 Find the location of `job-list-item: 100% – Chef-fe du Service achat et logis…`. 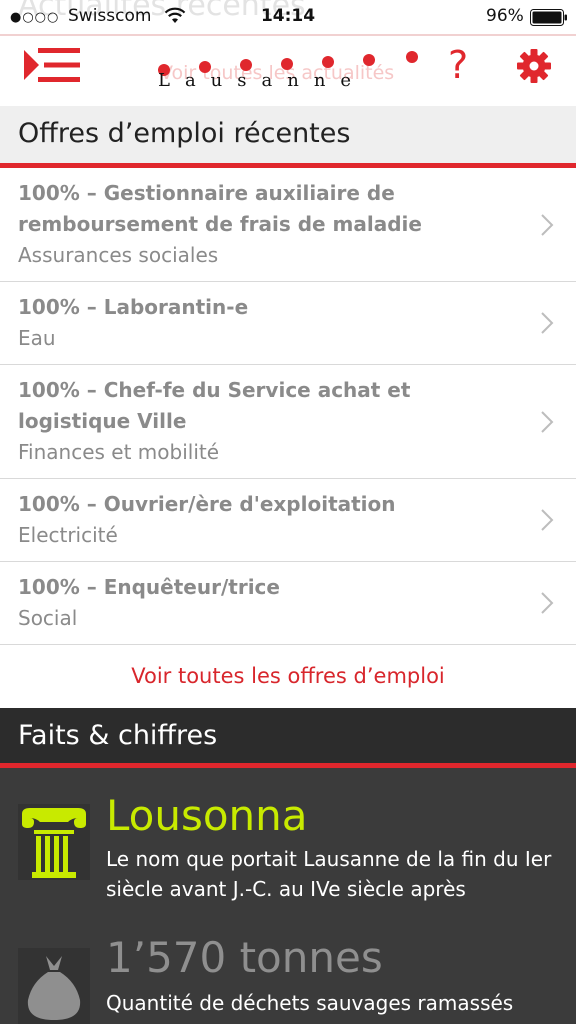

job-list-item: 100% – Chef-fe du Service achat et logis… is located at coordinates (288, 422).